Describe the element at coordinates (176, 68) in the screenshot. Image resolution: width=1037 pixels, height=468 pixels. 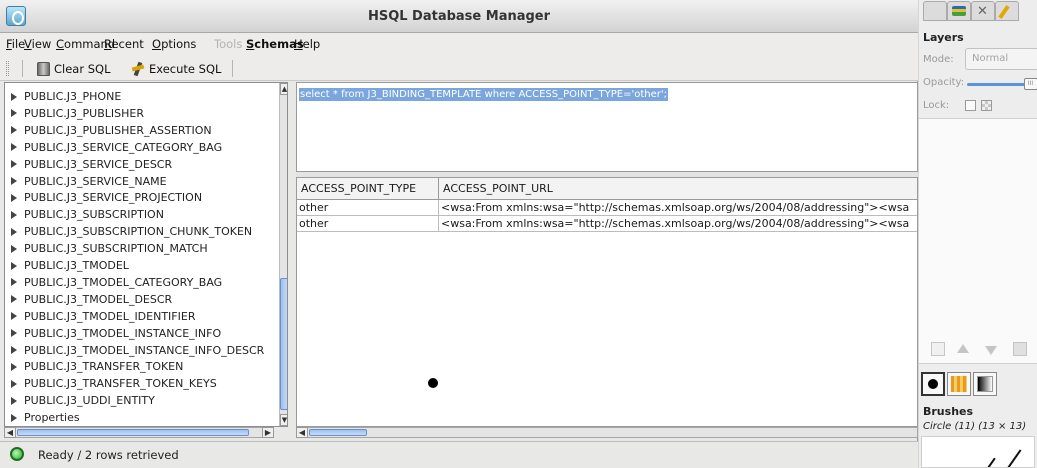
I see `execute-sql-button: Execute SQL` at that location.